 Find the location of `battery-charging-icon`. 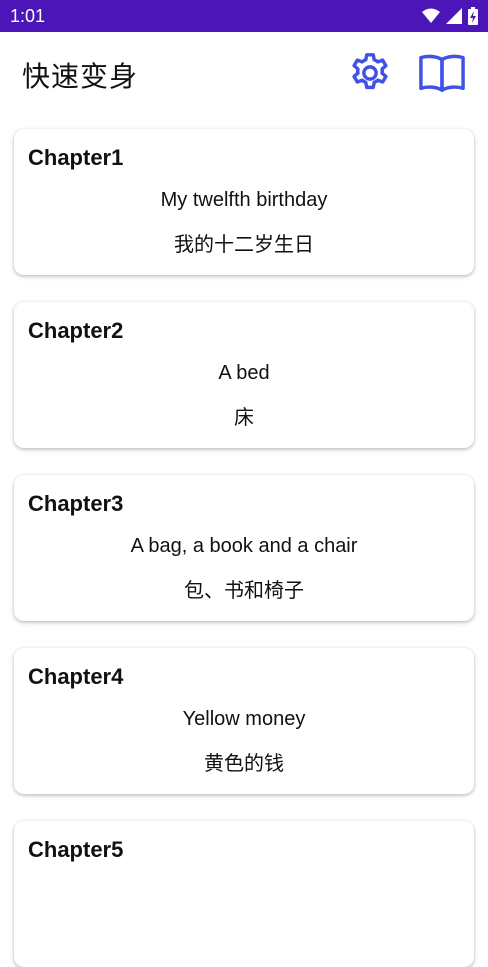

battery-charging-icon is located at coordinates (473, 16).